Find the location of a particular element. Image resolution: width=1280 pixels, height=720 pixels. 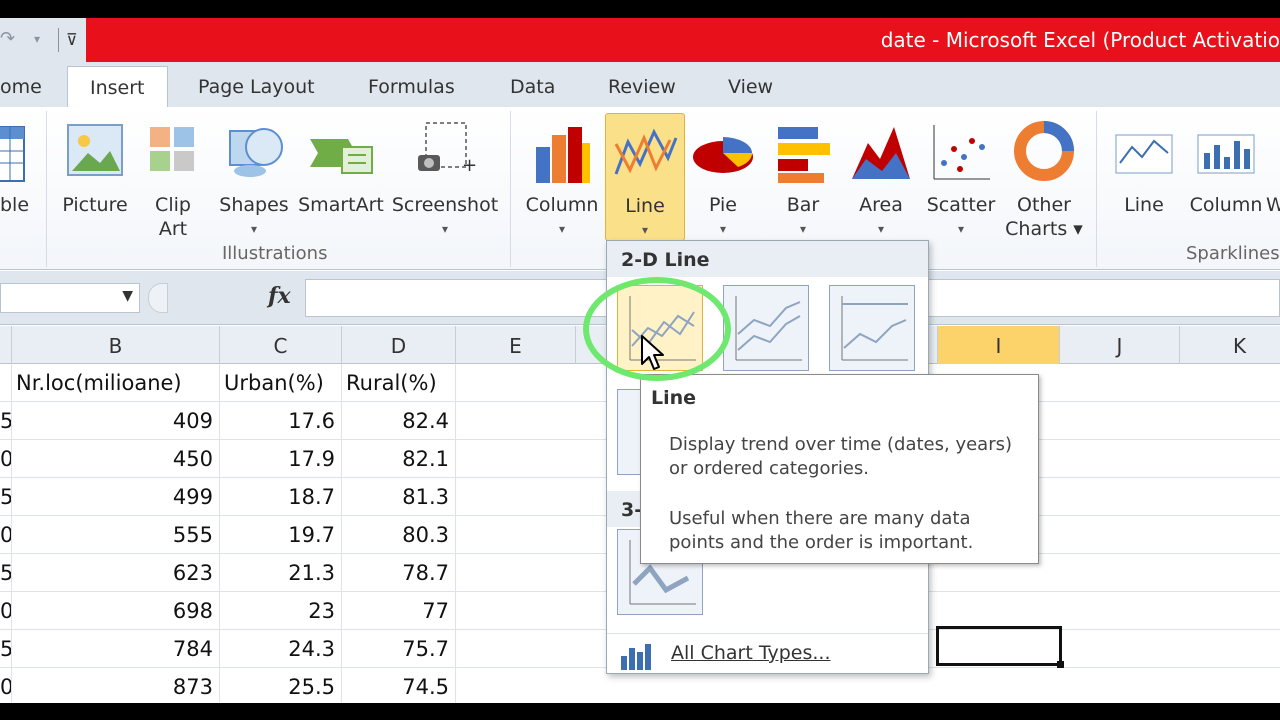

active-cell-selection is located at coordinates (1000, 647).